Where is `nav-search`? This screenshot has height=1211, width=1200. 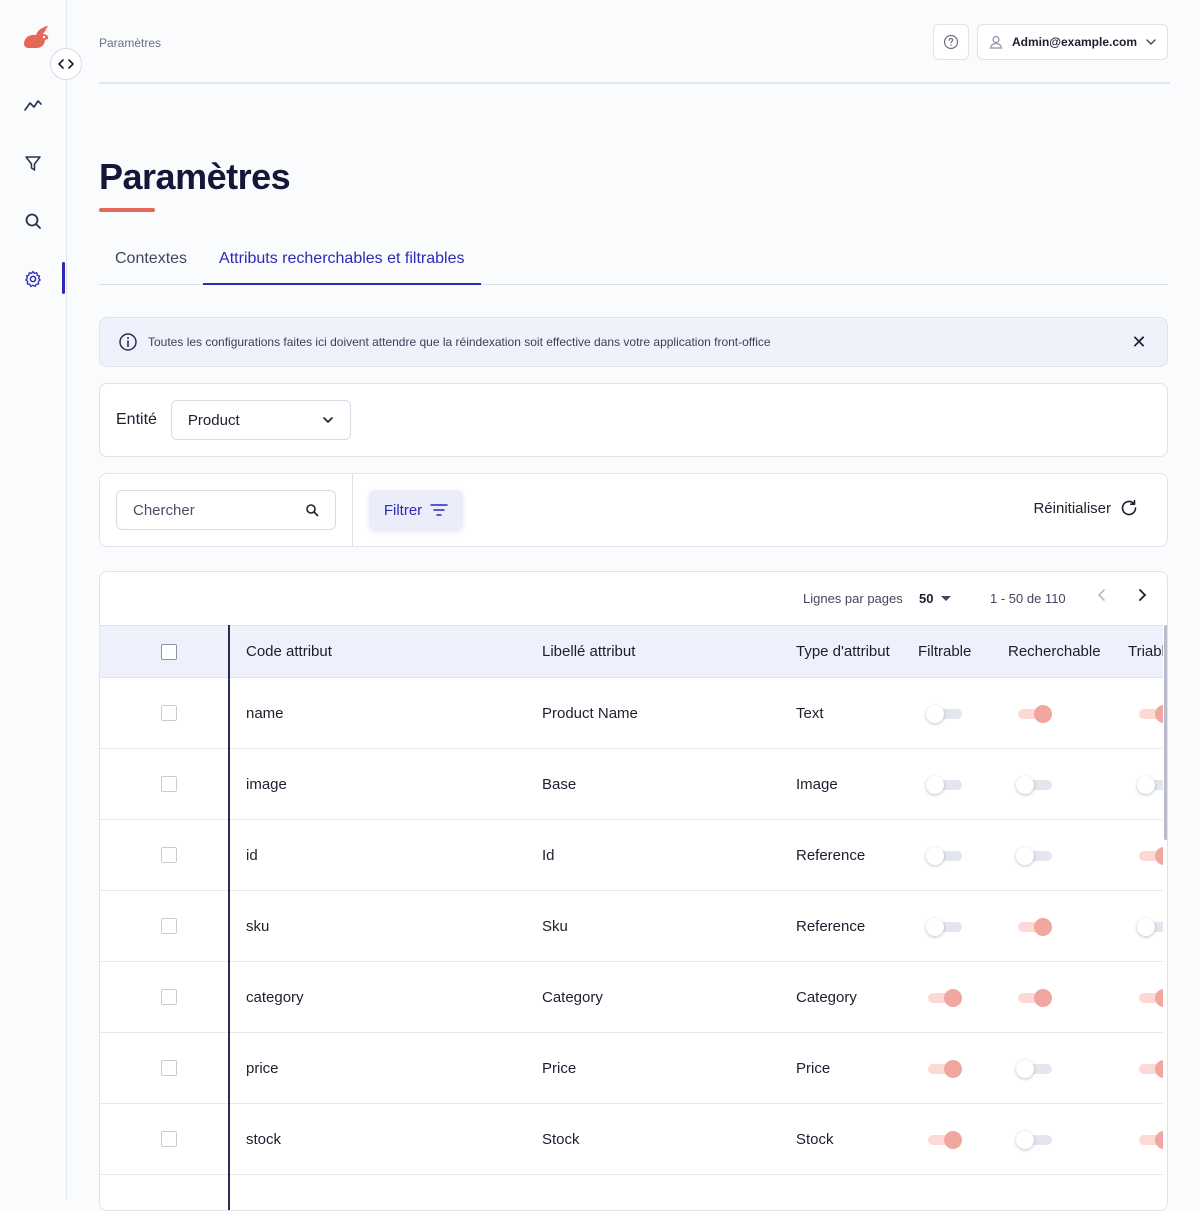
nav-search is located at coordinates (33, 221).